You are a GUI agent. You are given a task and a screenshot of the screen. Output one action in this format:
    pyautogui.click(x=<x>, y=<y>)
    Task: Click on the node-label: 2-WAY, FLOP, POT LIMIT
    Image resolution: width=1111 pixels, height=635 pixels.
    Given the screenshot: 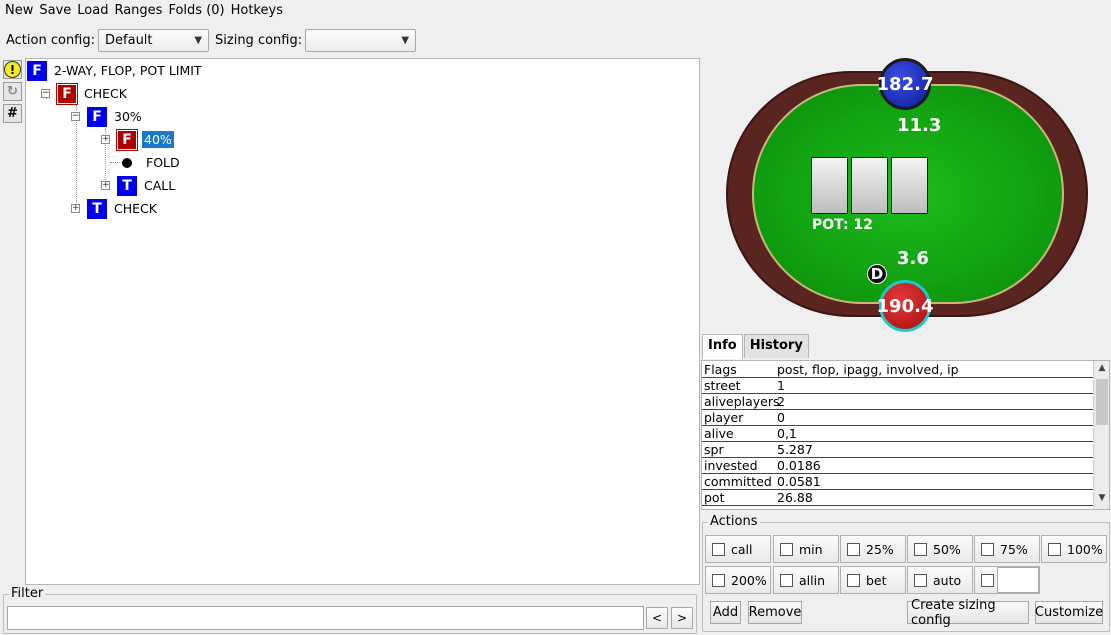 What is the action you would take?
    pyautogui.click(x=128, y=70)
    